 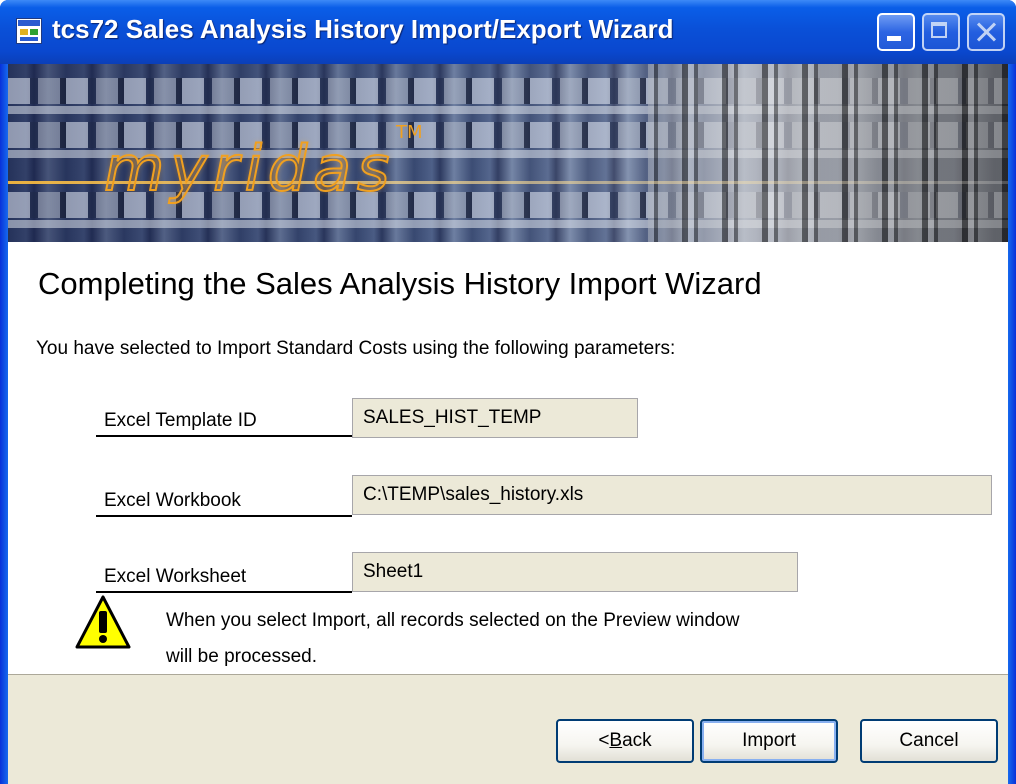 What do you see at coordinates (224, 436) in the screenshot?
I see `template-id-underline` at bounding box center [224, 436].